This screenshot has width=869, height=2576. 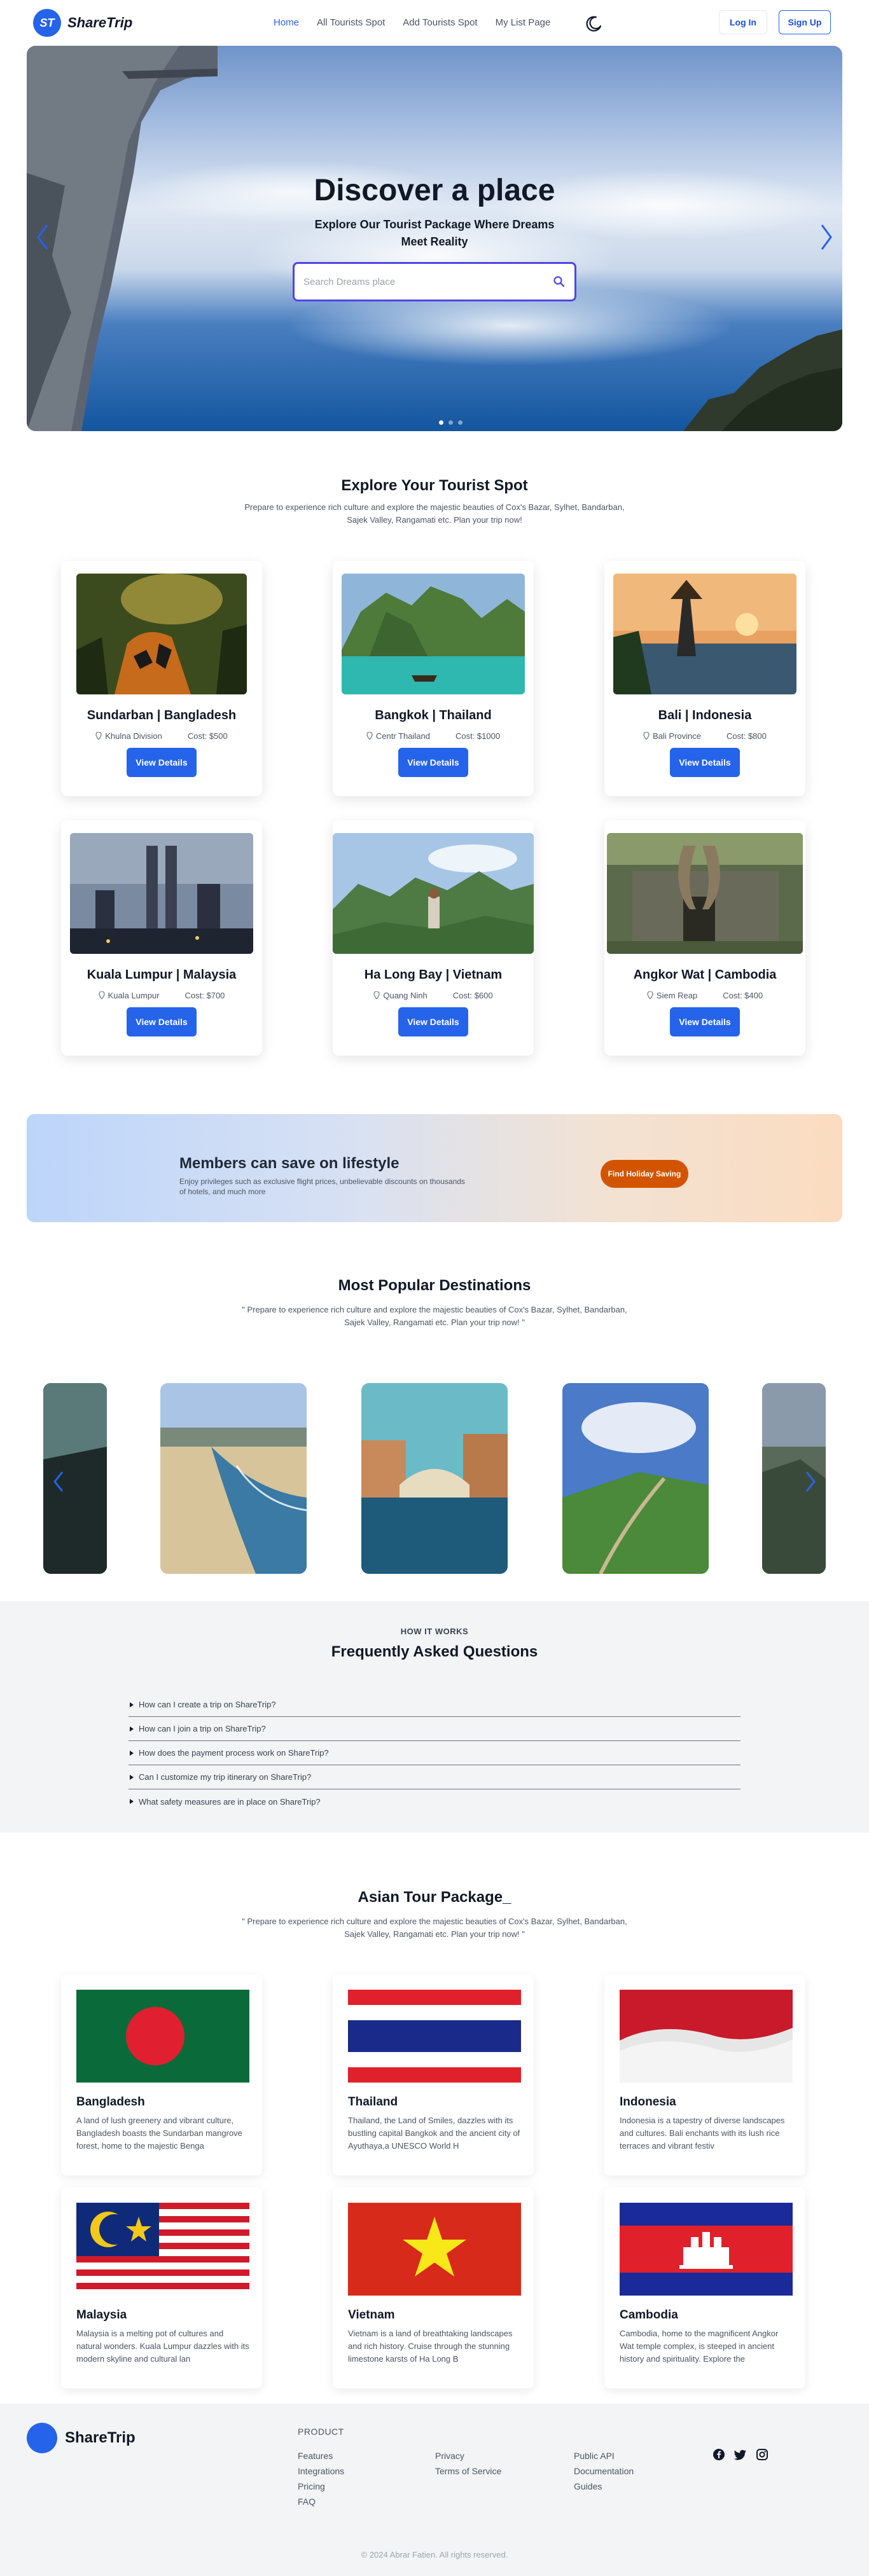 I want to click on nav-link-all-spots: All Tourists Spot, so click(x=351, y=22).